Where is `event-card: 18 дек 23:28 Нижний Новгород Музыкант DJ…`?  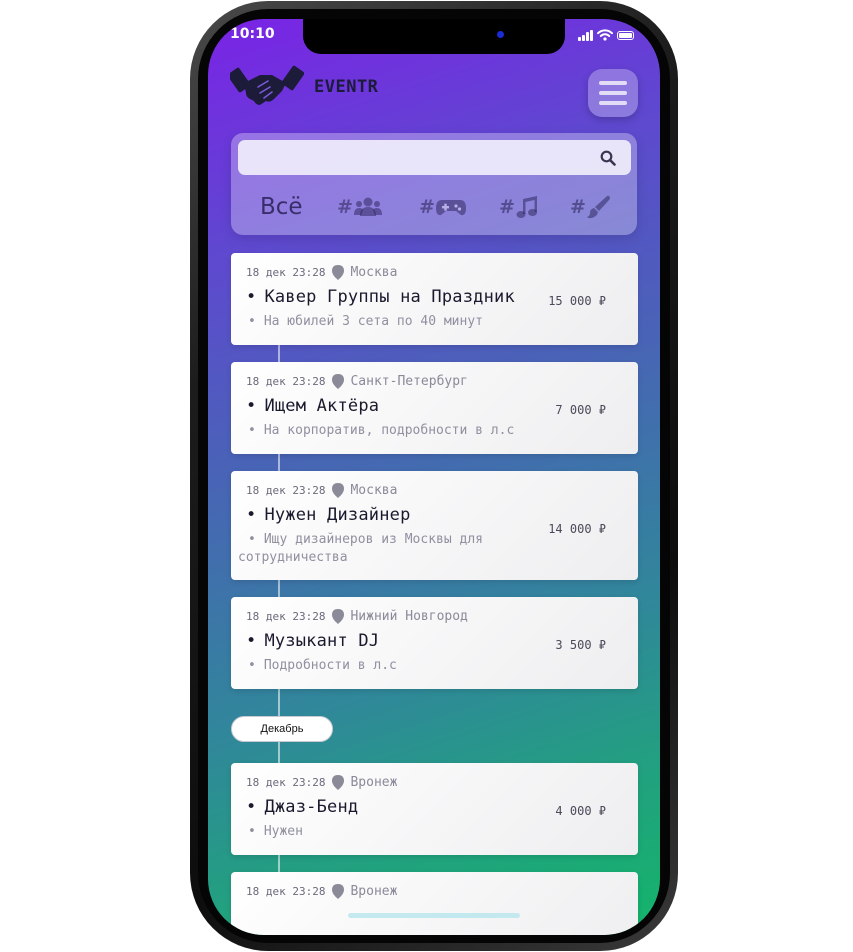
event-card: 18 дек 23:28 Нижний Новгород Музыкант DJ… is located at coordinates (434, 643).